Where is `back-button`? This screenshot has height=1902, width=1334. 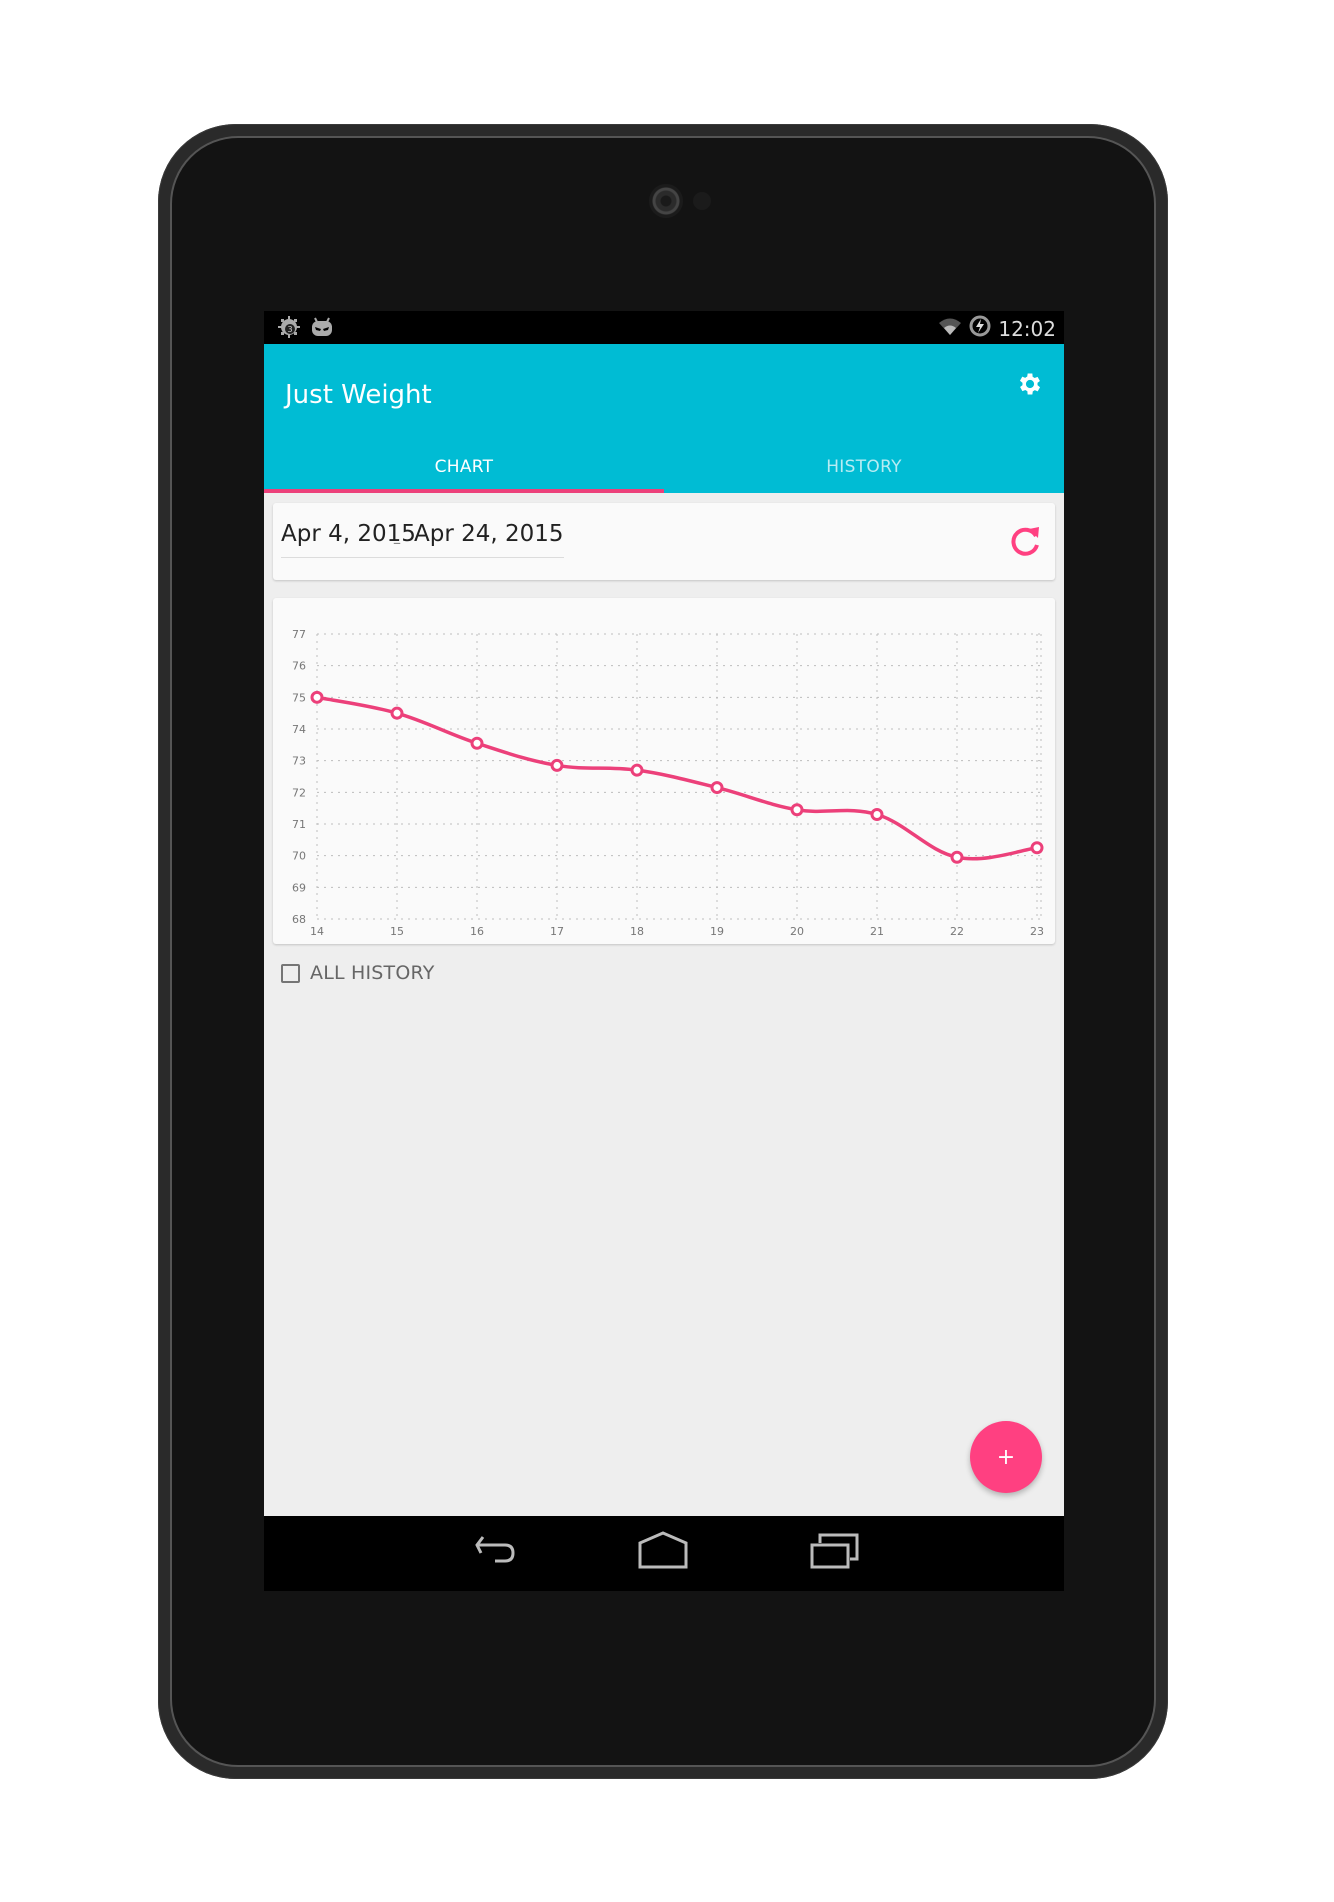
back-button is located at coordinates (494, 1553).